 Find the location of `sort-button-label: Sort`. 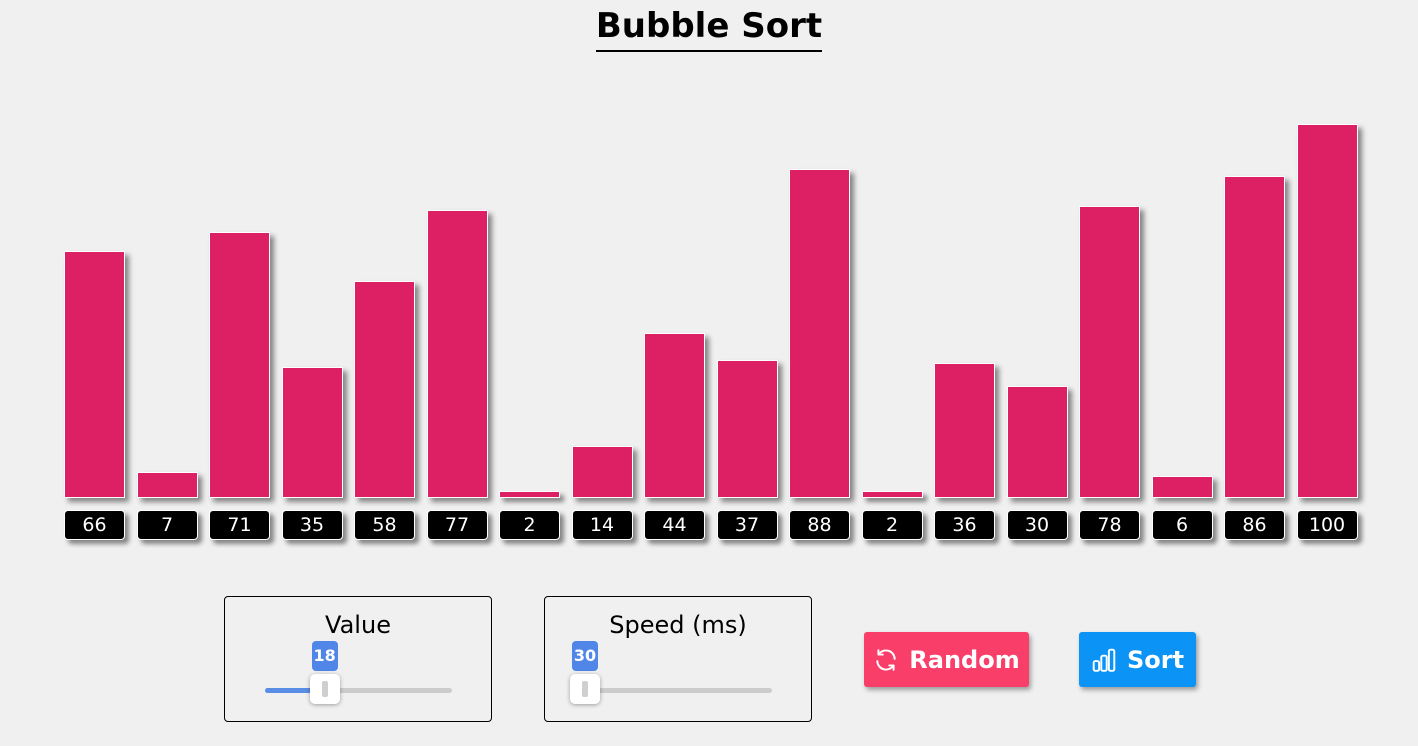

sort-button-label: Sort is located at coordinates (1155, 659).